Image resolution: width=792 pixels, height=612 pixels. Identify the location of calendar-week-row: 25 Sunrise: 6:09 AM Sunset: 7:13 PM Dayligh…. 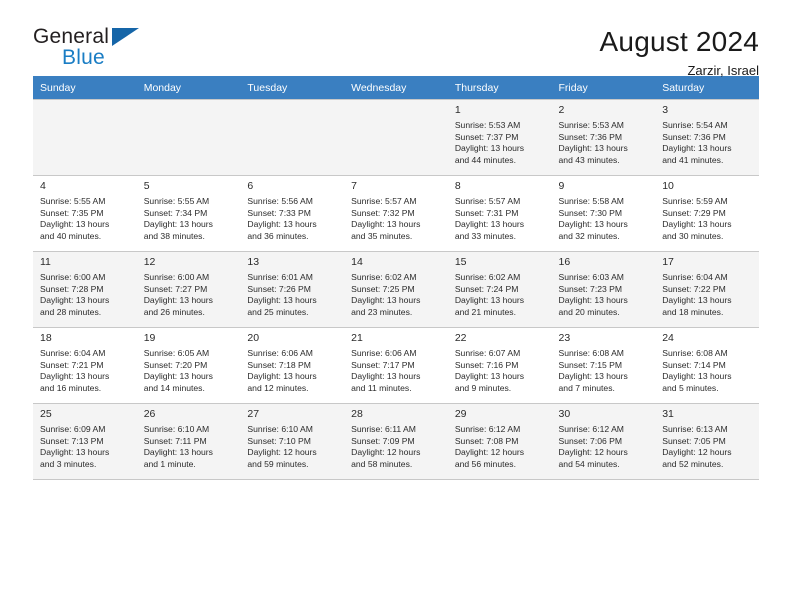
(396, 441).